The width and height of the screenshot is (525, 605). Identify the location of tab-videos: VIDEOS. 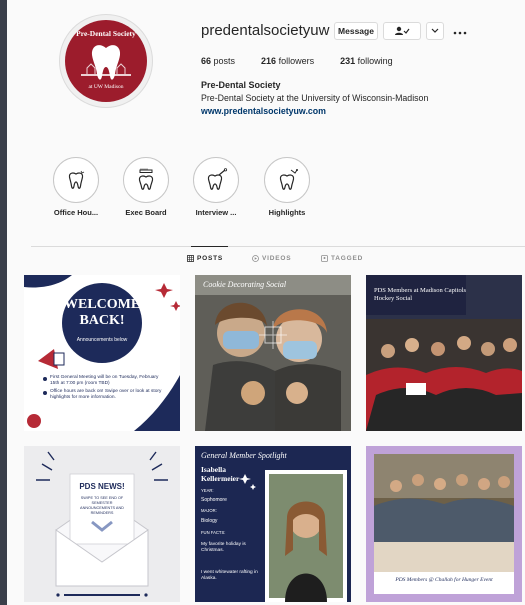
(271, 258).